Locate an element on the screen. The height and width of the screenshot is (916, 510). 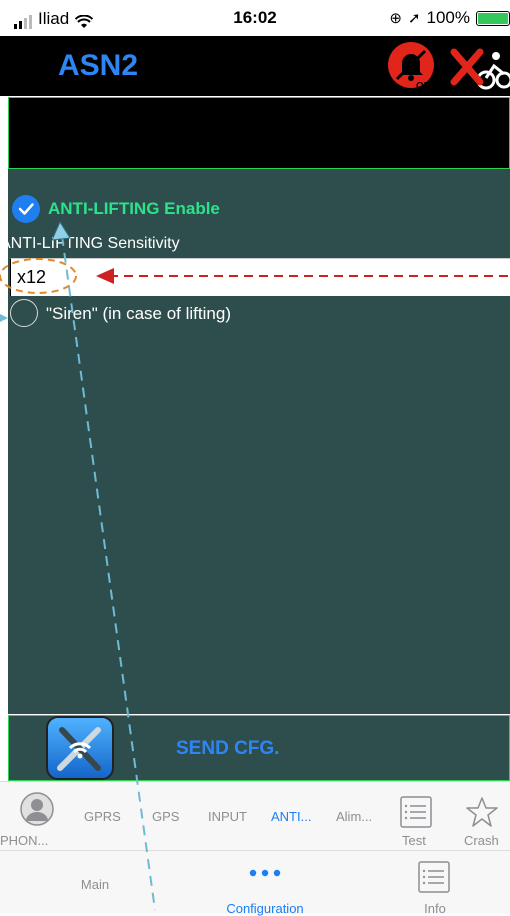
battery-icon is located at coordinates (493, 18).